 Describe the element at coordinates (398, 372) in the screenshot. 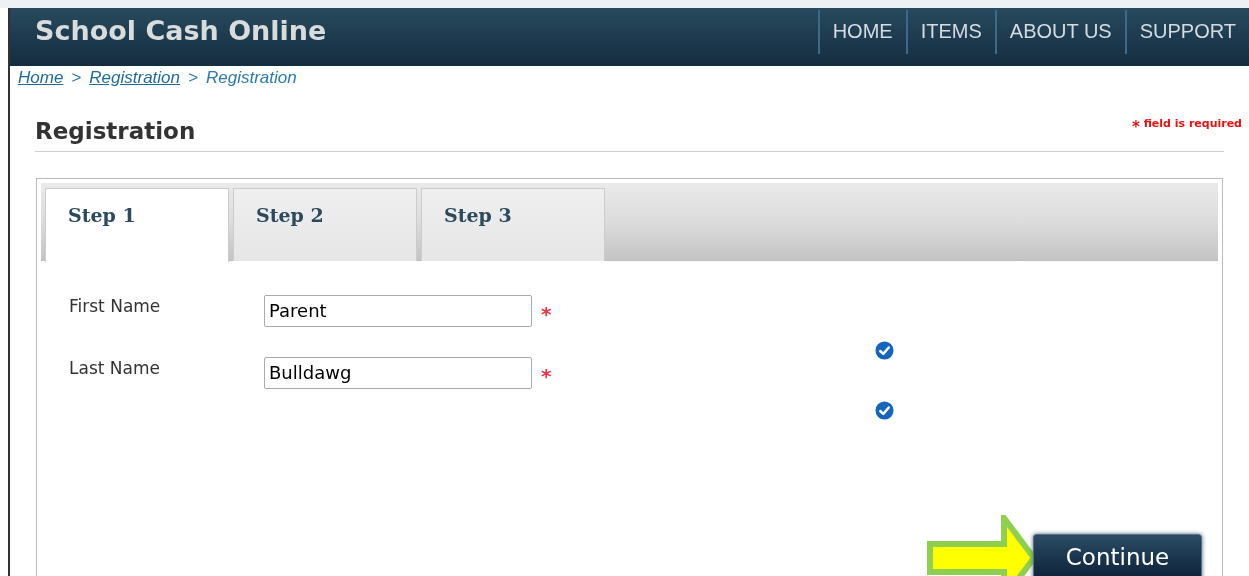

I see `text-field: Bulldawg` at that location.